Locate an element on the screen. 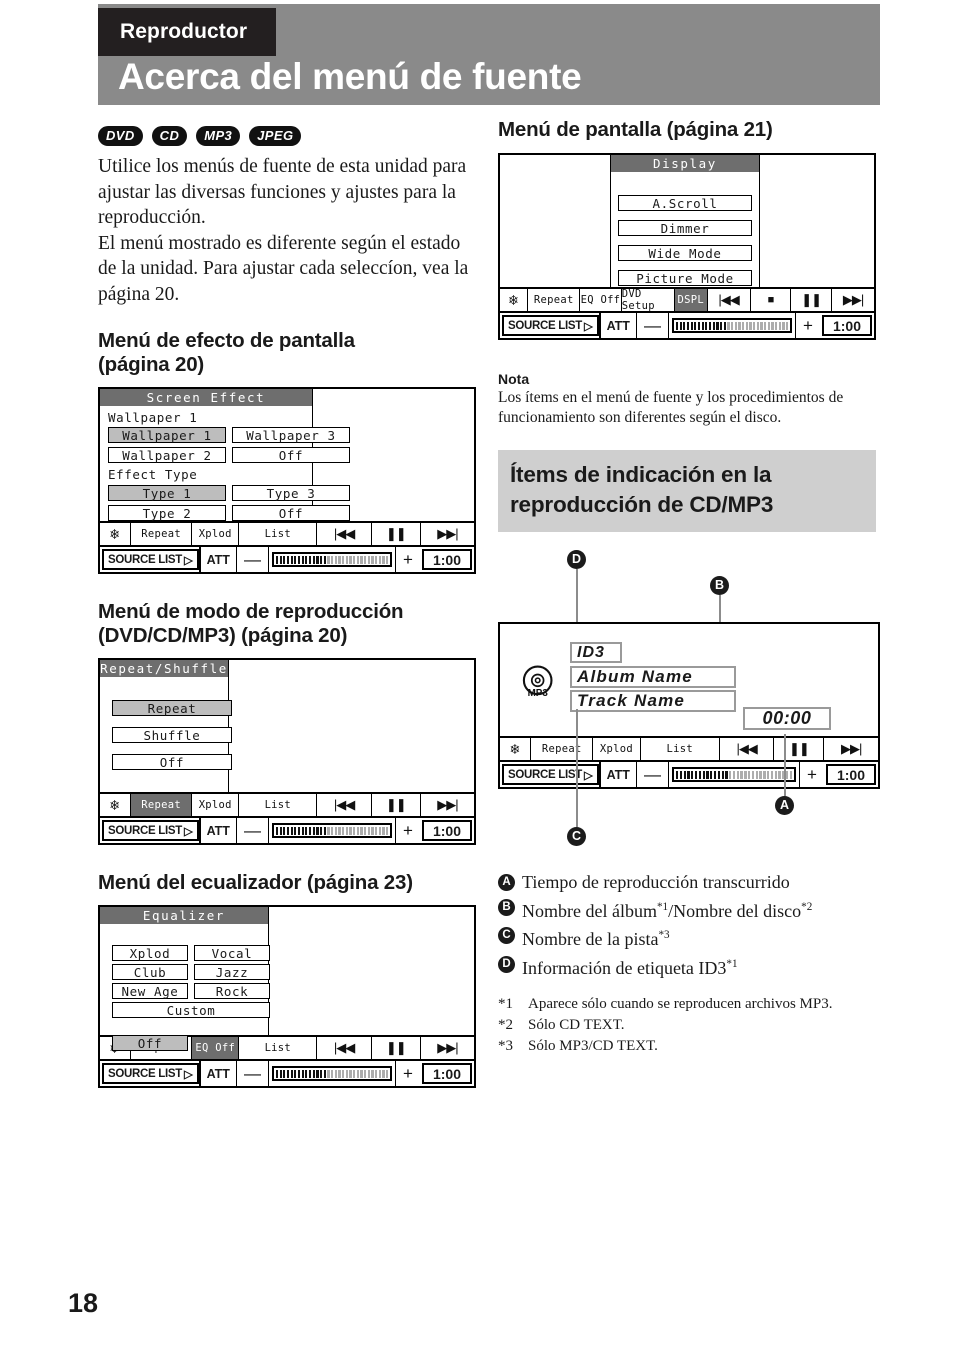 This screenshot has height=1348, width=954. toolbar-dspl: DSPL is located at coordinates (690, 300).